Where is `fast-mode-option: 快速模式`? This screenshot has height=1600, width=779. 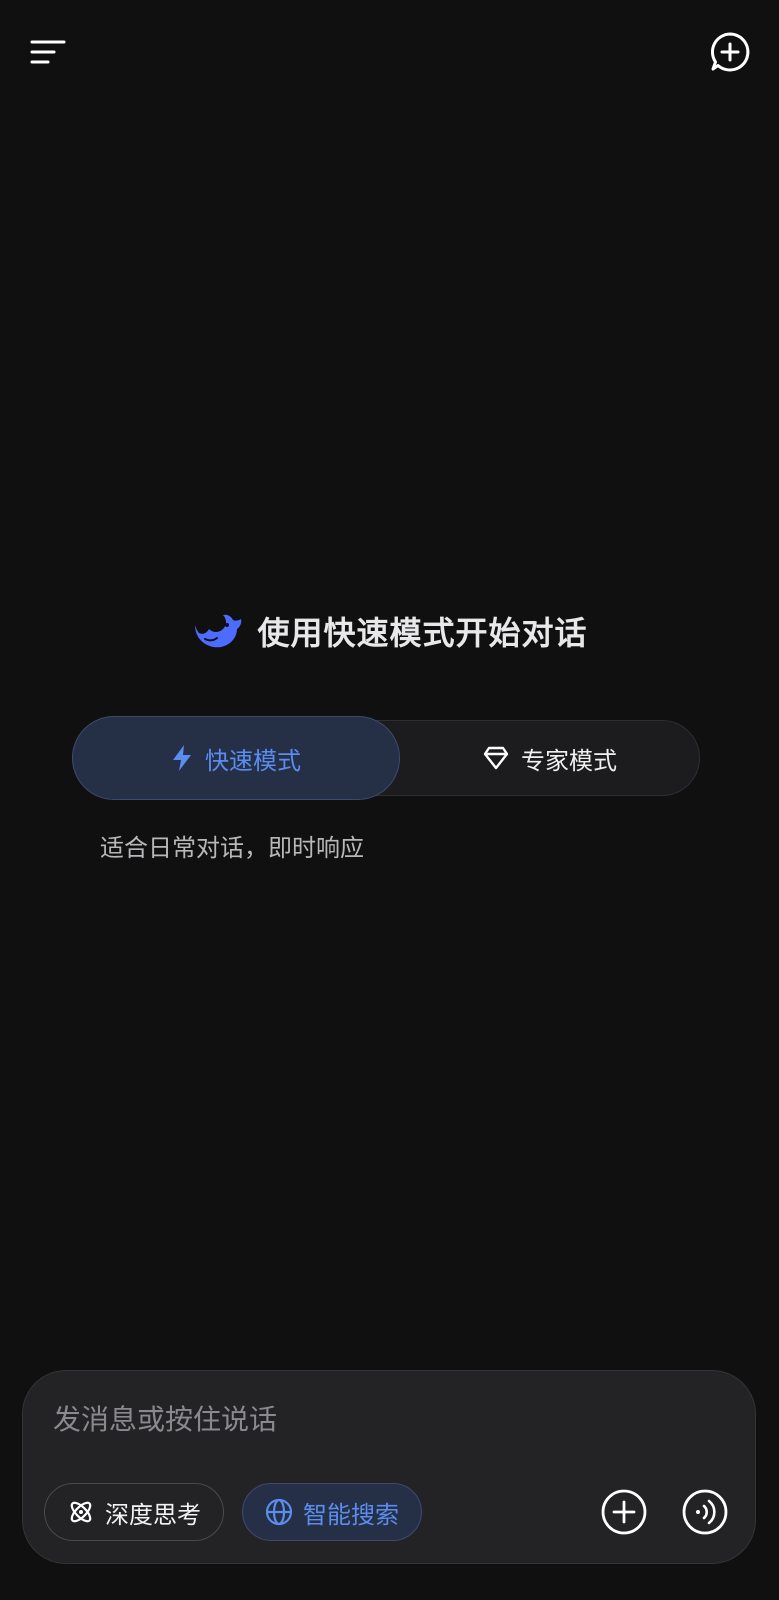
fast-mode-option: 快速模式 is located at coordinates (236, 758).